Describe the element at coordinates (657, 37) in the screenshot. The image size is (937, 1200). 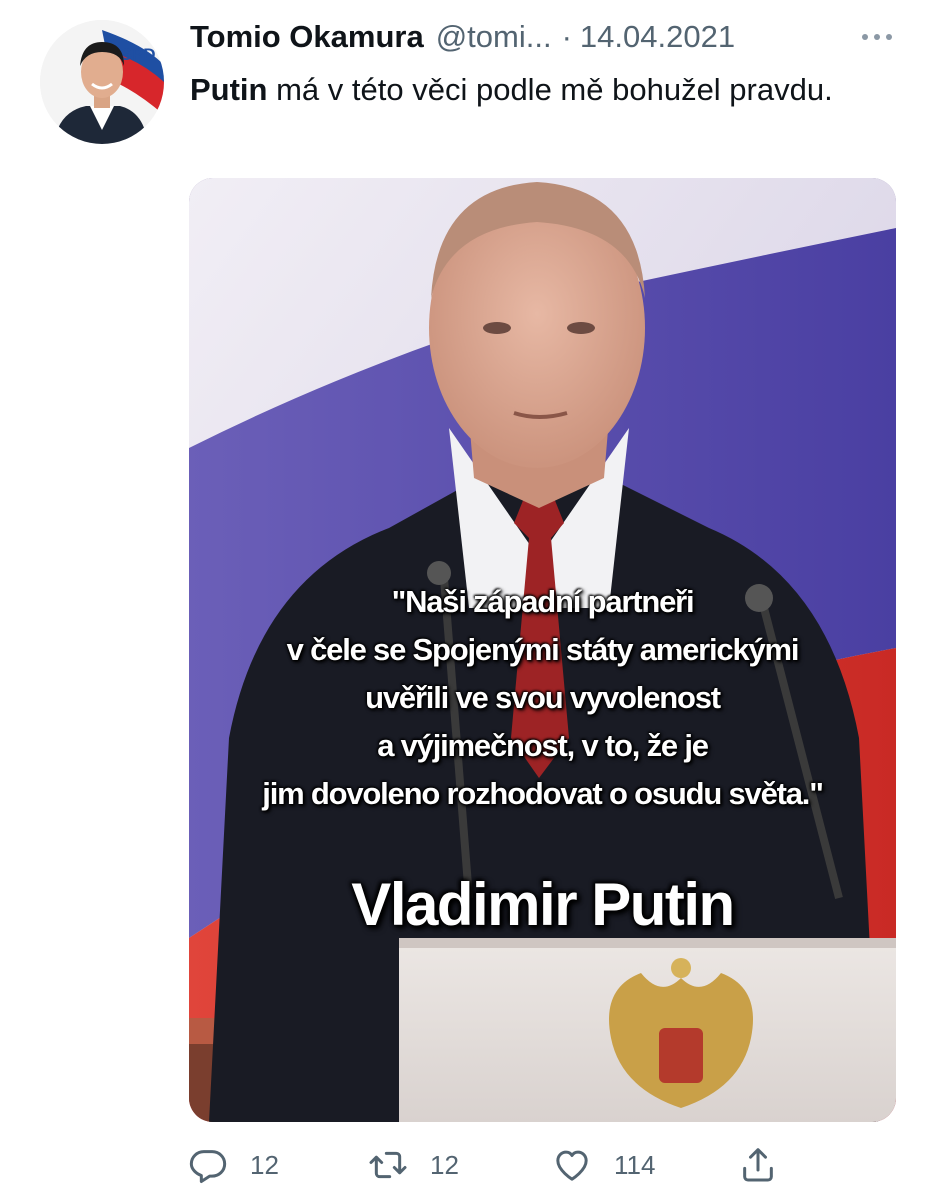
I see `tweet-date: 14.04.2021` at that location.